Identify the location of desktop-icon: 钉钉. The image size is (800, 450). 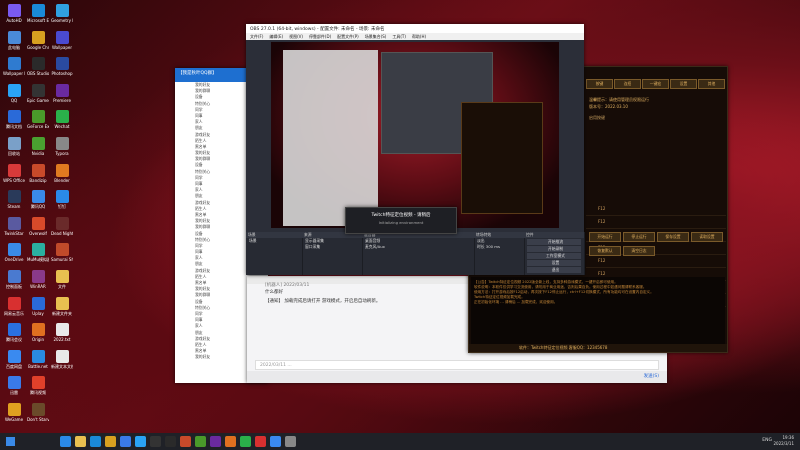
(62, 203).